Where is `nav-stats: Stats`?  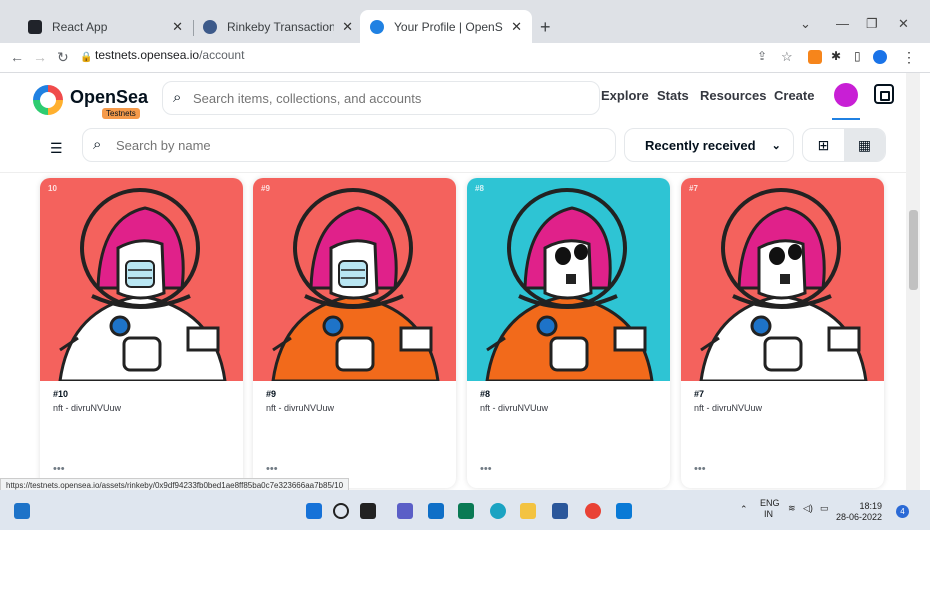 nav-stats: Stats is located at coordinates (673, 95).